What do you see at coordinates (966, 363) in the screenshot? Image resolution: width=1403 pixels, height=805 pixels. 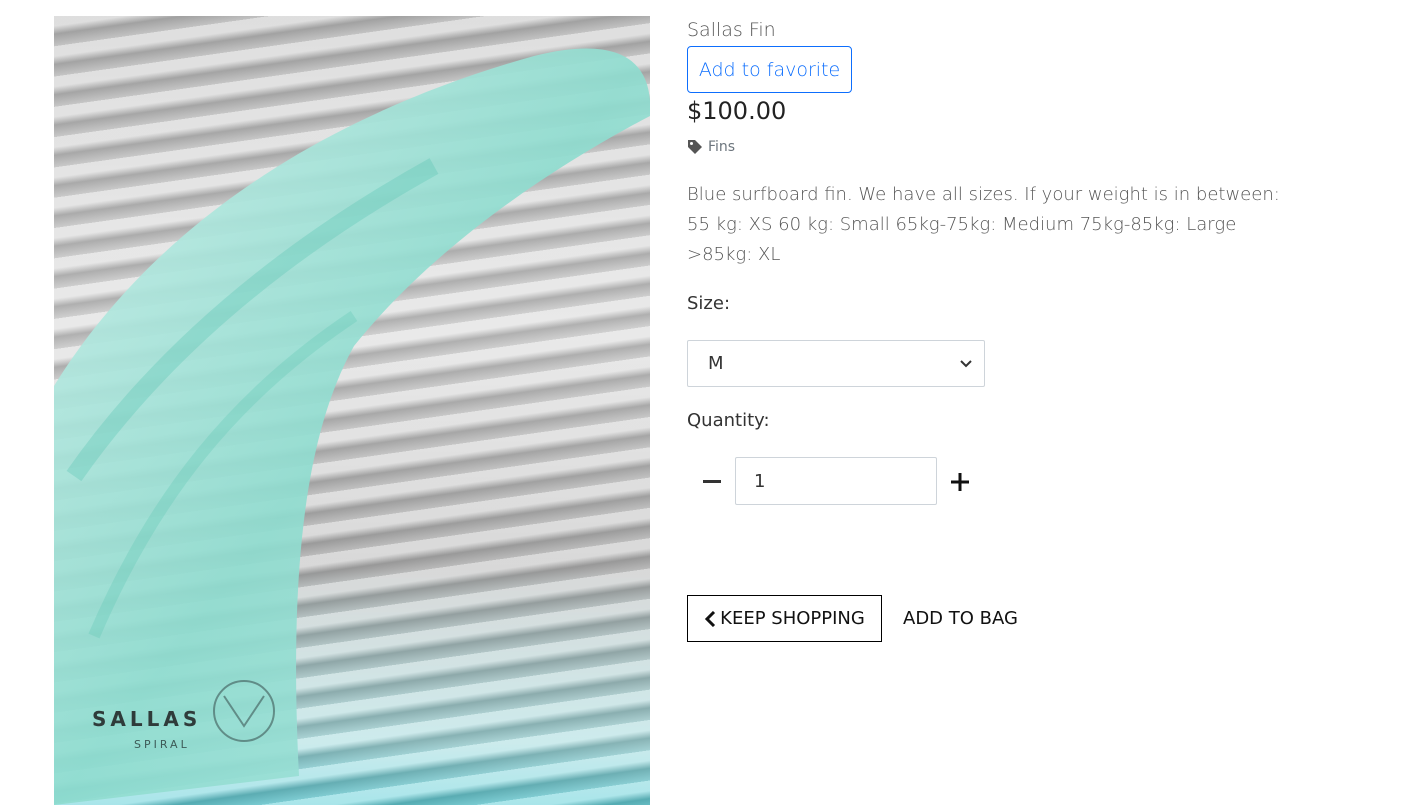 I see `chevron-down-icon` at bounding box center [966, 363].